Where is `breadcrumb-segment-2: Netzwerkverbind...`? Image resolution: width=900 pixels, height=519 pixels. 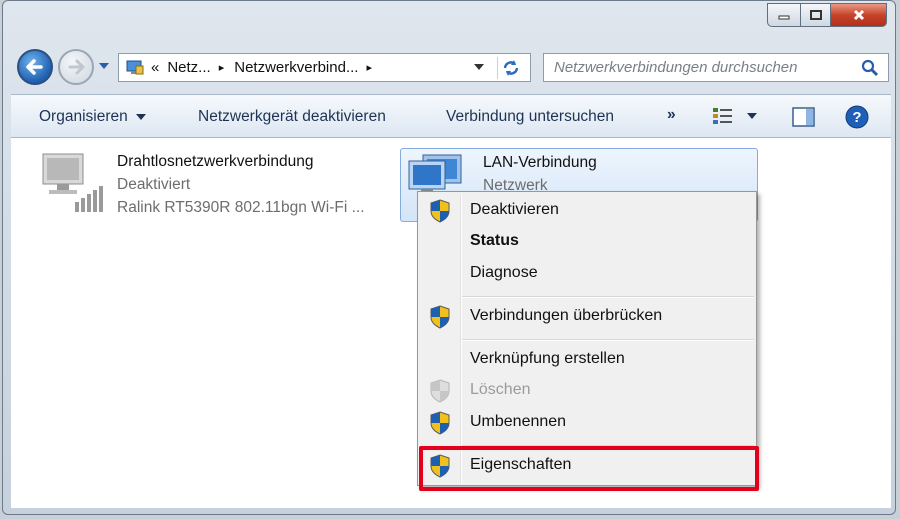 breadcrumb-segment-2: Netzwerkverbind... is located at coordinates (296, 67).